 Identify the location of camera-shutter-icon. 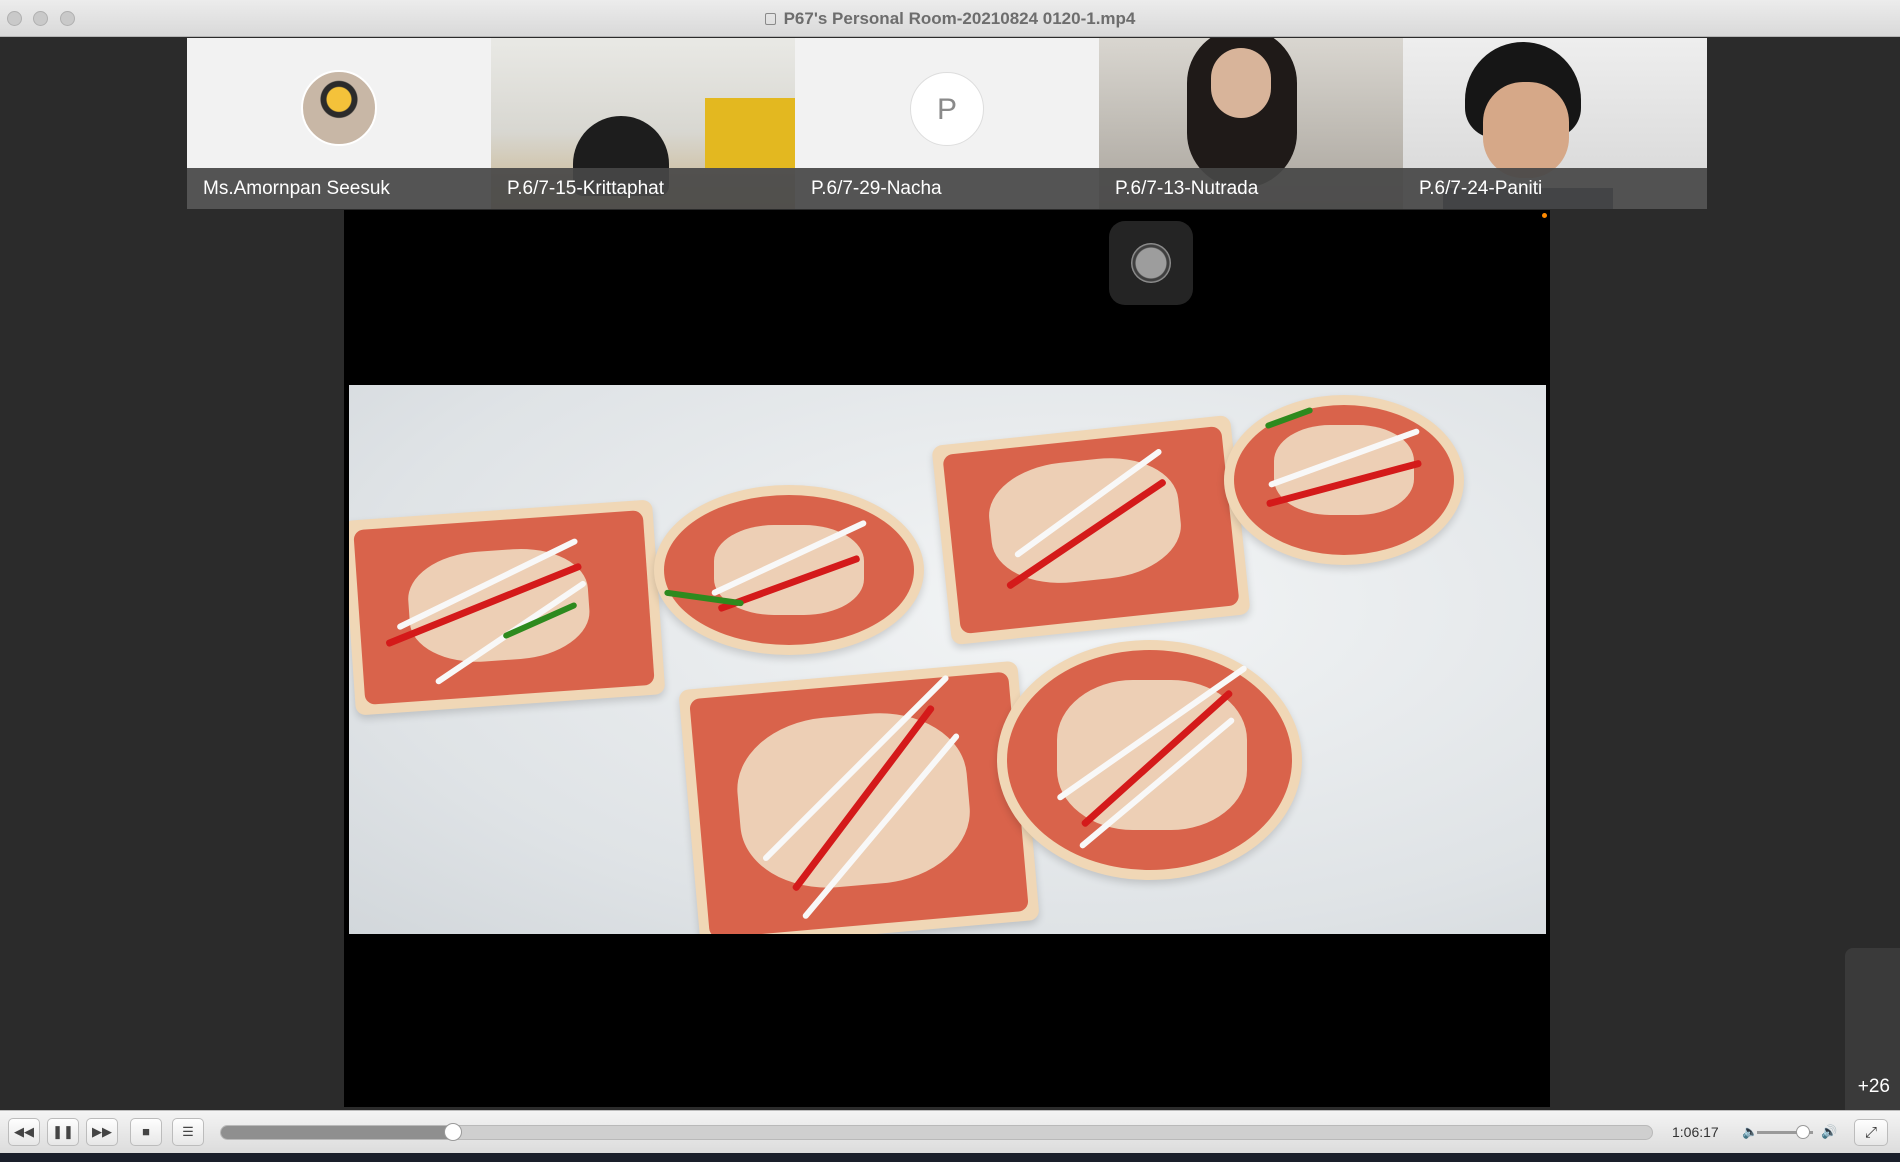
(1151, 263).